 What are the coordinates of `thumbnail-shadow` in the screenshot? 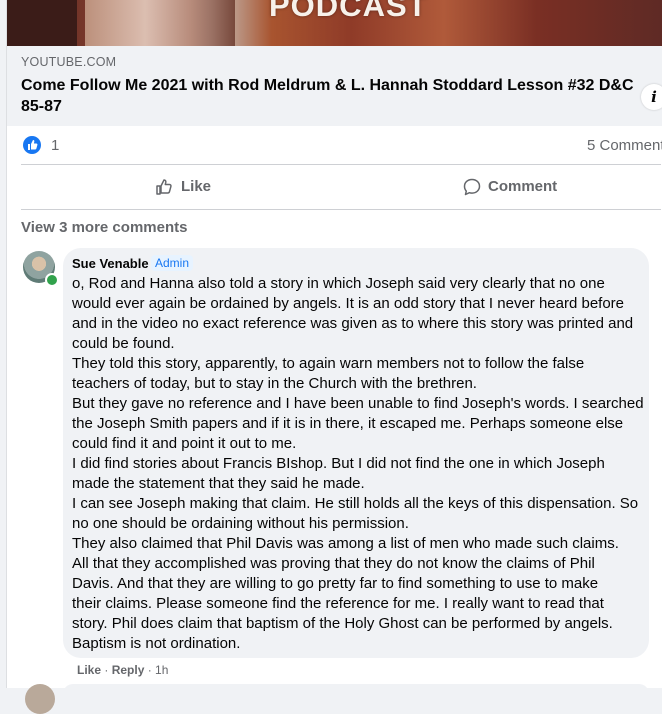 It's located at (42, 23).